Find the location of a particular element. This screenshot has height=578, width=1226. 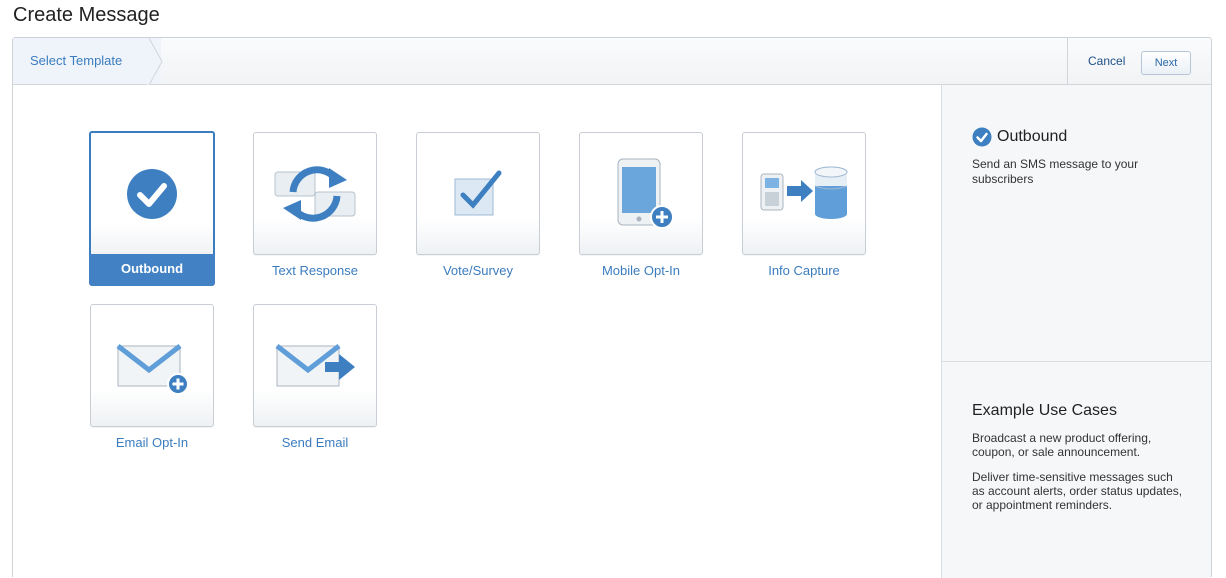

template-label: Text Response is located at coordinates (315, 270).